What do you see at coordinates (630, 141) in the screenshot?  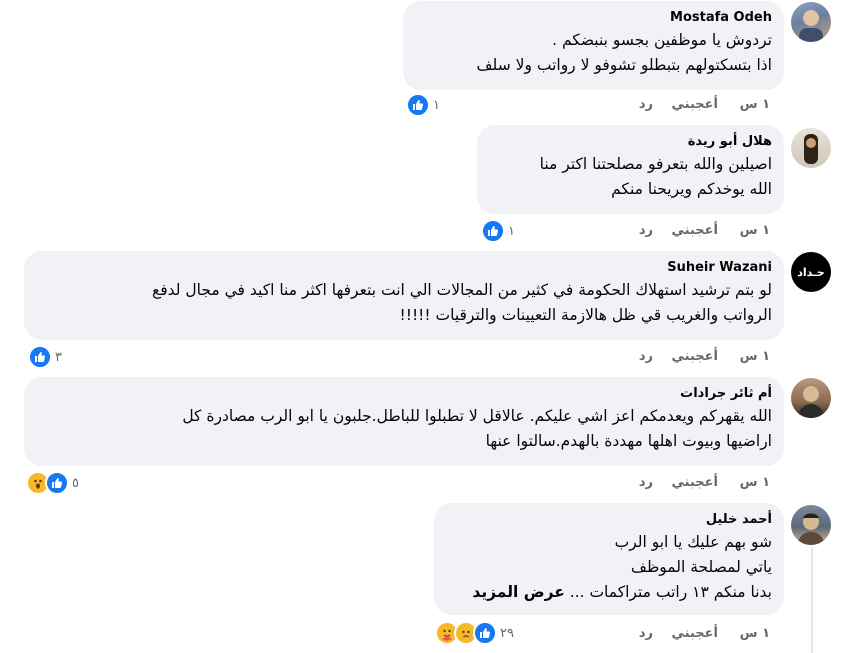 I see `comment-author: هلال أبو ريدة` at bounding box center [630, 141].